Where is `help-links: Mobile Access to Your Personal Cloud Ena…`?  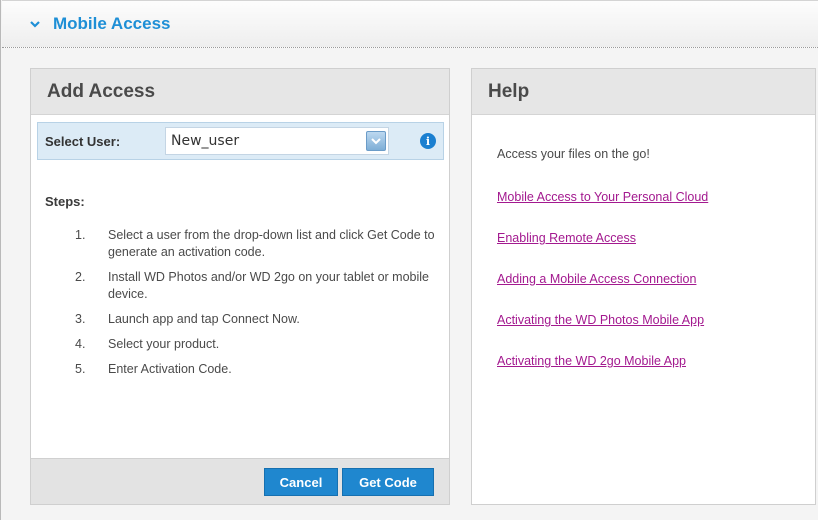
help-links: Mobile Access to Your Personal Cloud Ena… is located at coordinates (602, 288).